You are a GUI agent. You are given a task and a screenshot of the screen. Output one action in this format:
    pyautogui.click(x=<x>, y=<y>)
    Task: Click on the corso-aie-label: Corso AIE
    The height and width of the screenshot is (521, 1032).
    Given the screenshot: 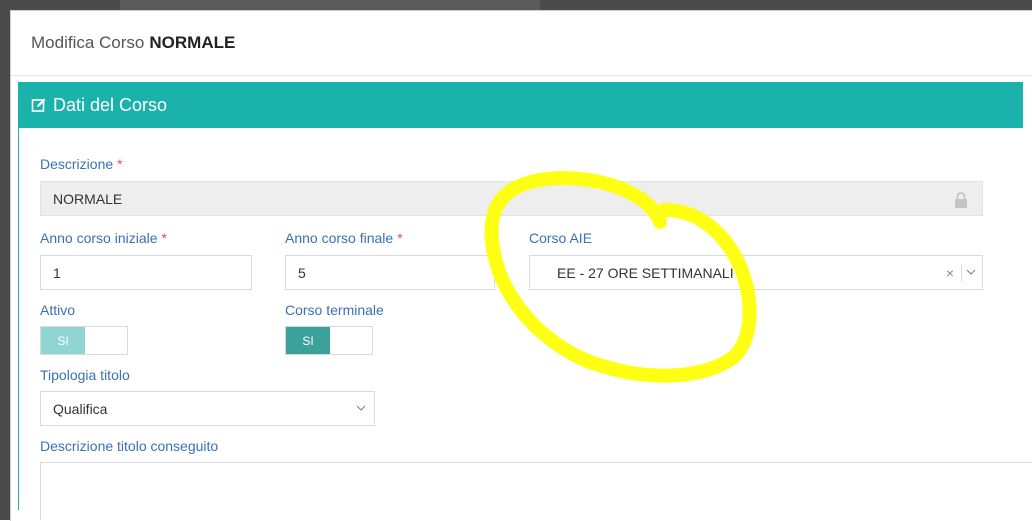 What is the action you would take?
    pyautogui.click(x=561, y=238)
    